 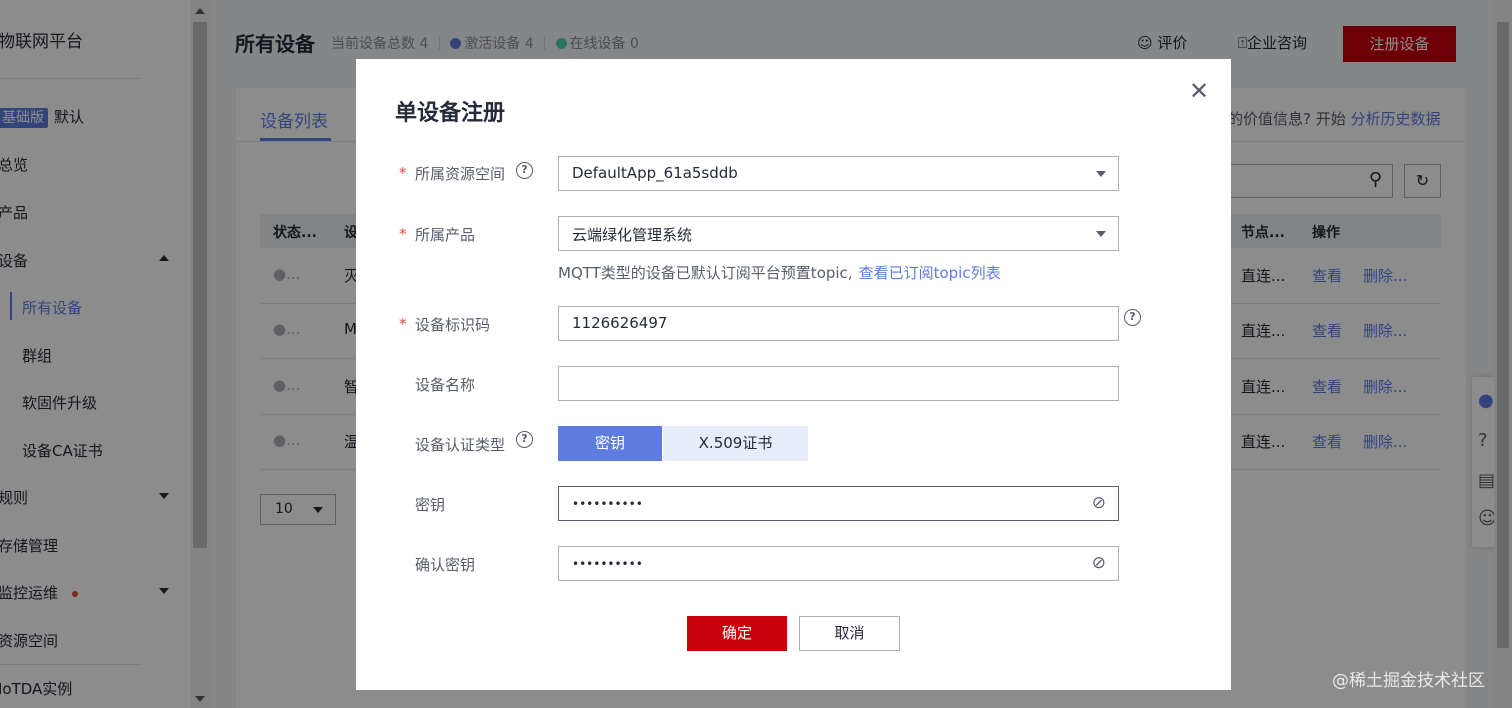 What do you see at coordinates (453, 325) in the screenshot?
I see `node-id-label: 设备标识码` at bounding box center [453, 325].